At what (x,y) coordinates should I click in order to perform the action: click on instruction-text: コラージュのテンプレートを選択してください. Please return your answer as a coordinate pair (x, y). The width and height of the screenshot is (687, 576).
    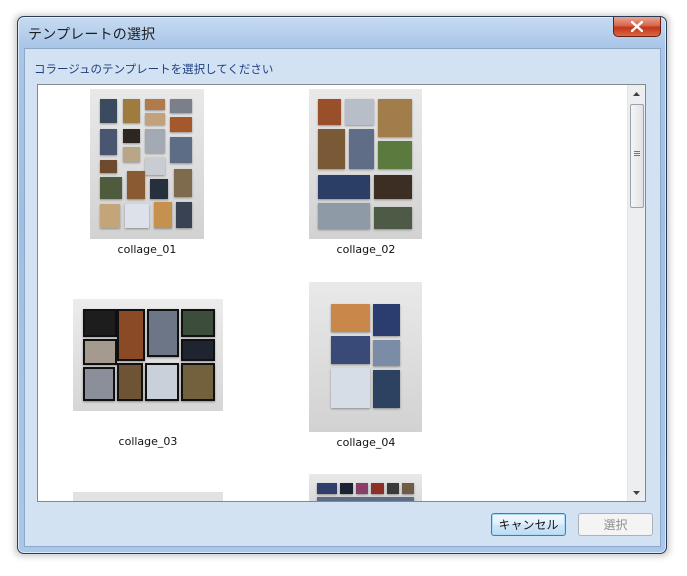
    Looking at the image, I should click on (154, 69).